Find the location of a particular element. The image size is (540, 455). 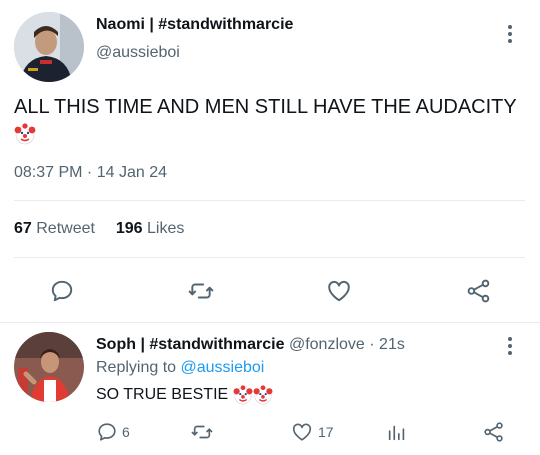

tweet-handle: @aussieboi is located at coordinates (138, 53).